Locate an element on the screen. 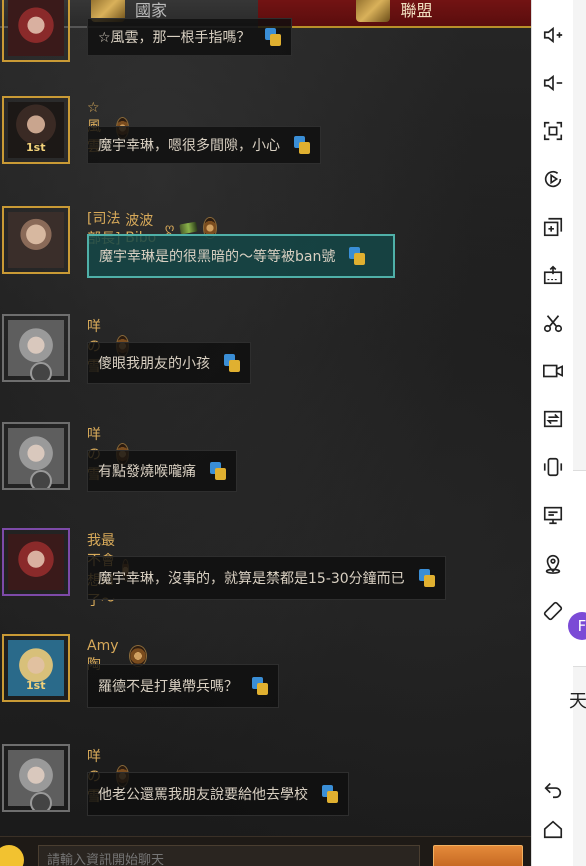 The image size is (586, 866). message-bubble: 魔宇幸琳是的很黑暗的～等等被ban號 is located at coordinates (241, 256).